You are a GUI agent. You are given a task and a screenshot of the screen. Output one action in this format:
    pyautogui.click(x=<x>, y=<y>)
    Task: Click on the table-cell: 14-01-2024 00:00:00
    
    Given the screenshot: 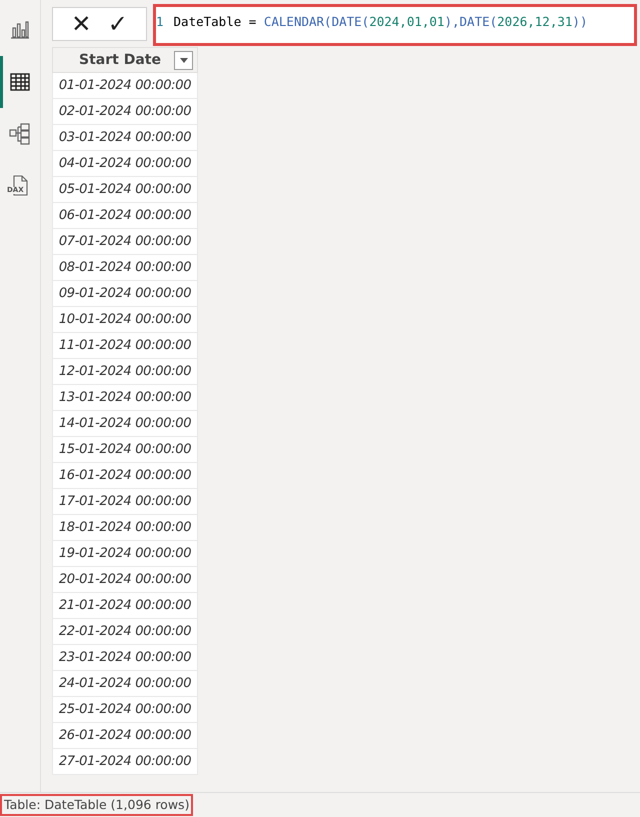 What is the action you would take?
    pyautogui.click(x=125, y=424)
    